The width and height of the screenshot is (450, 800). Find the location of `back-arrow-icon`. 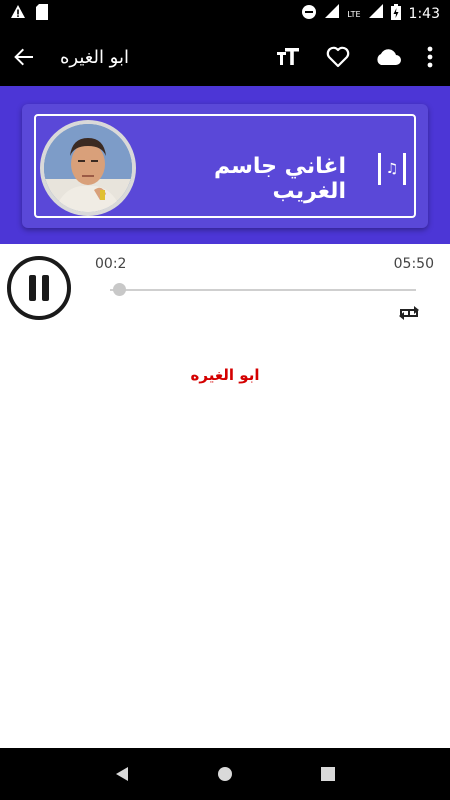

back-arrow-icon is located at coordinates (23, 57).